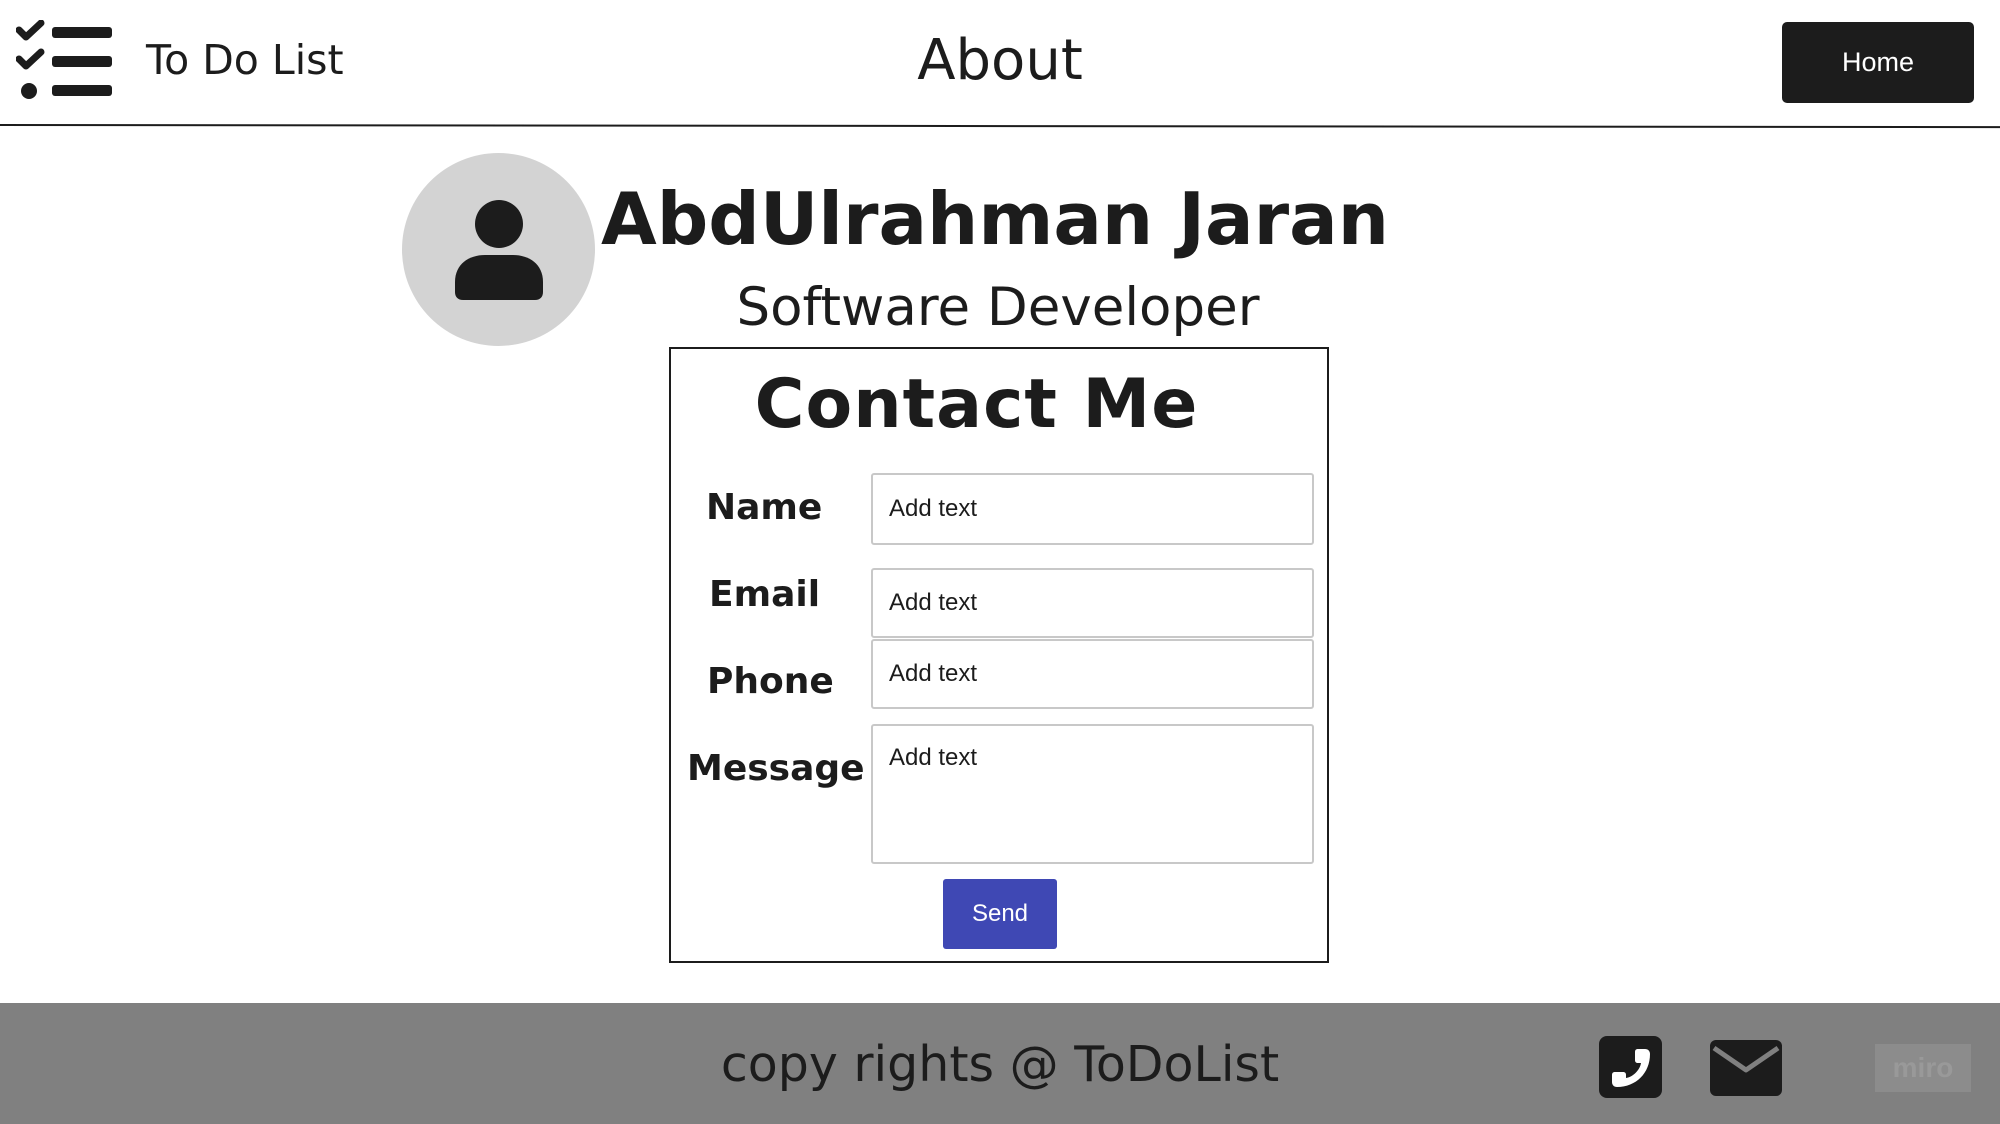 The width and height of the screenshot is (2000, 1124). Describe the element at coordinates (1923, 1068) in the screenshot. I see `miro-badge: miro` at that location.